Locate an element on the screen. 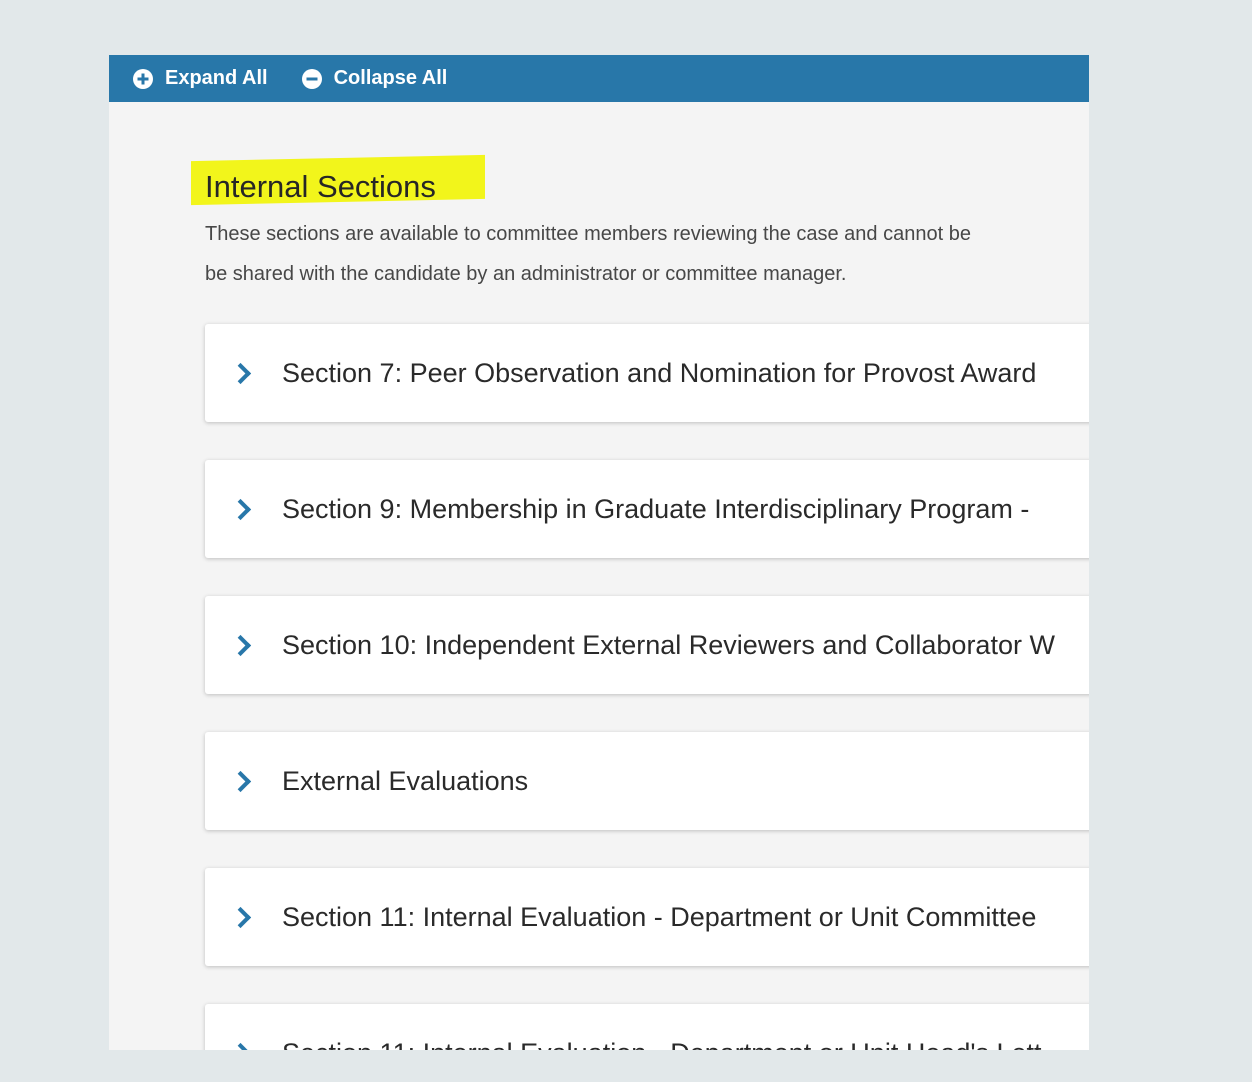 Image resolution: width=1252 pixels, height=1082 pixels. collapse-all-button: Collapse All is located at coordinates (374, 78).